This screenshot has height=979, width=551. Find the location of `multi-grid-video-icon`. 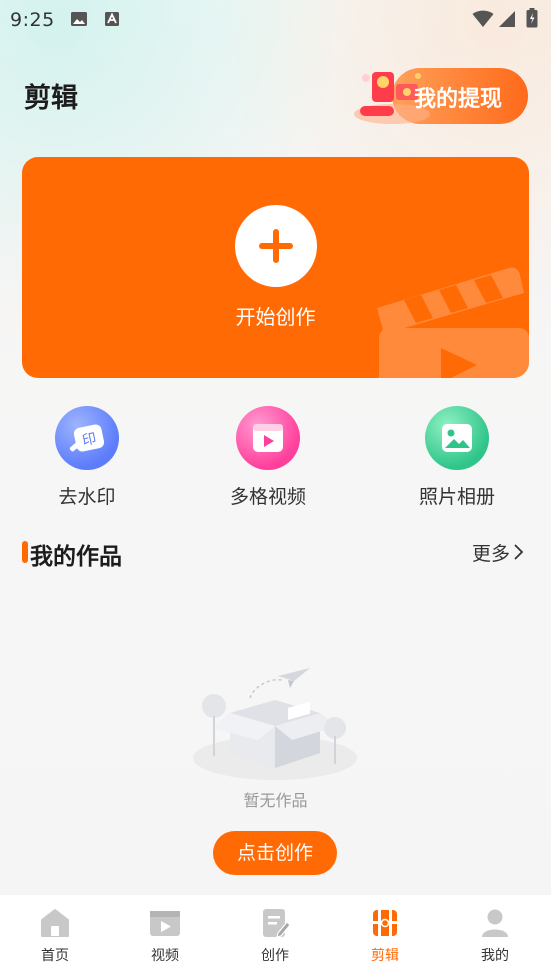

multi-grid-video-icon is located at coordinates (268, 438).